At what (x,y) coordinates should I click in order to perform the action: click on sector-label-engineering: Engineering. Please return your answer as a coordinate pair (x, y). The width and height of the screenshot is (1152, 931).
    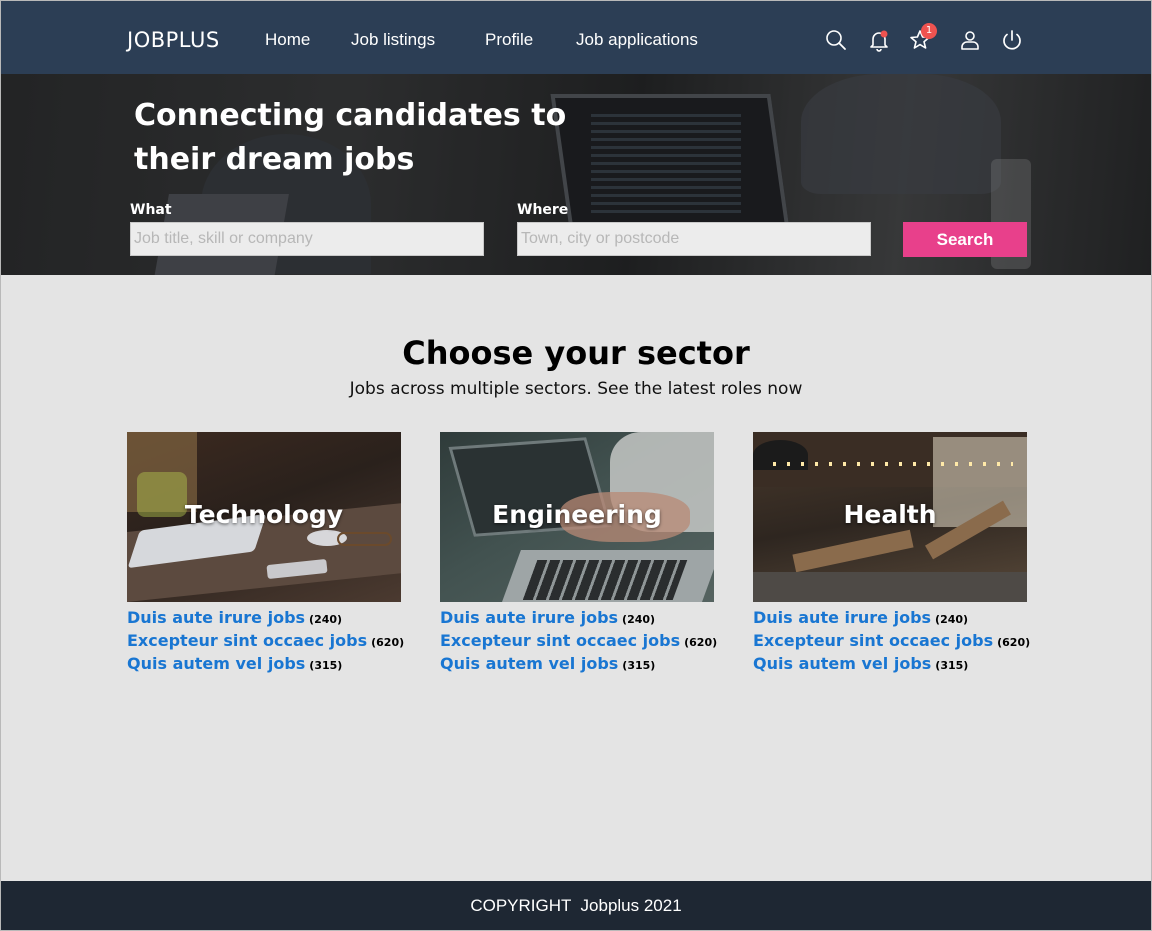
    Looking at the image, I should click on (577, 514).